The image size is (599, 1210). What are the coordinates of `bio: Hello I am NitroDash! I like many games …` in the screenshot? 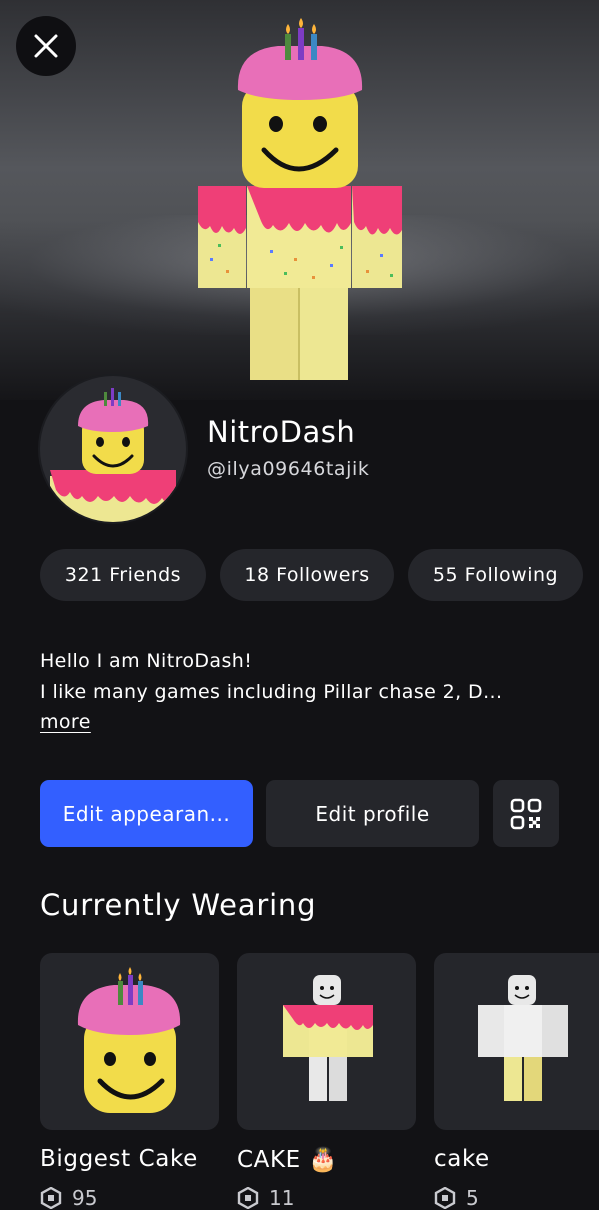 It's located at (271, 677).